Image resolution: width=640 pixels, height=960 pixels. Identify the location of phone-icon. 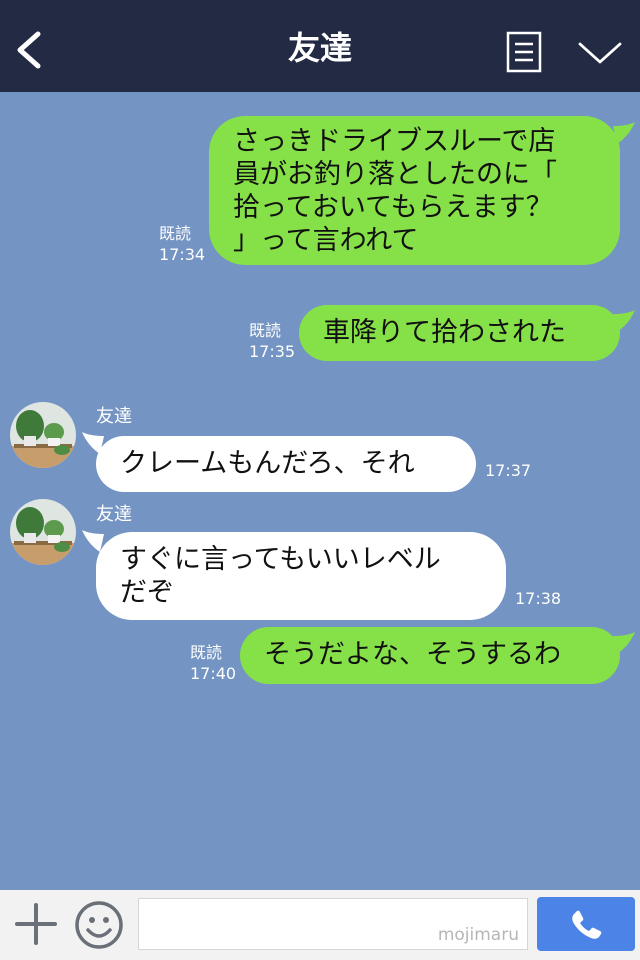
(587, 924).